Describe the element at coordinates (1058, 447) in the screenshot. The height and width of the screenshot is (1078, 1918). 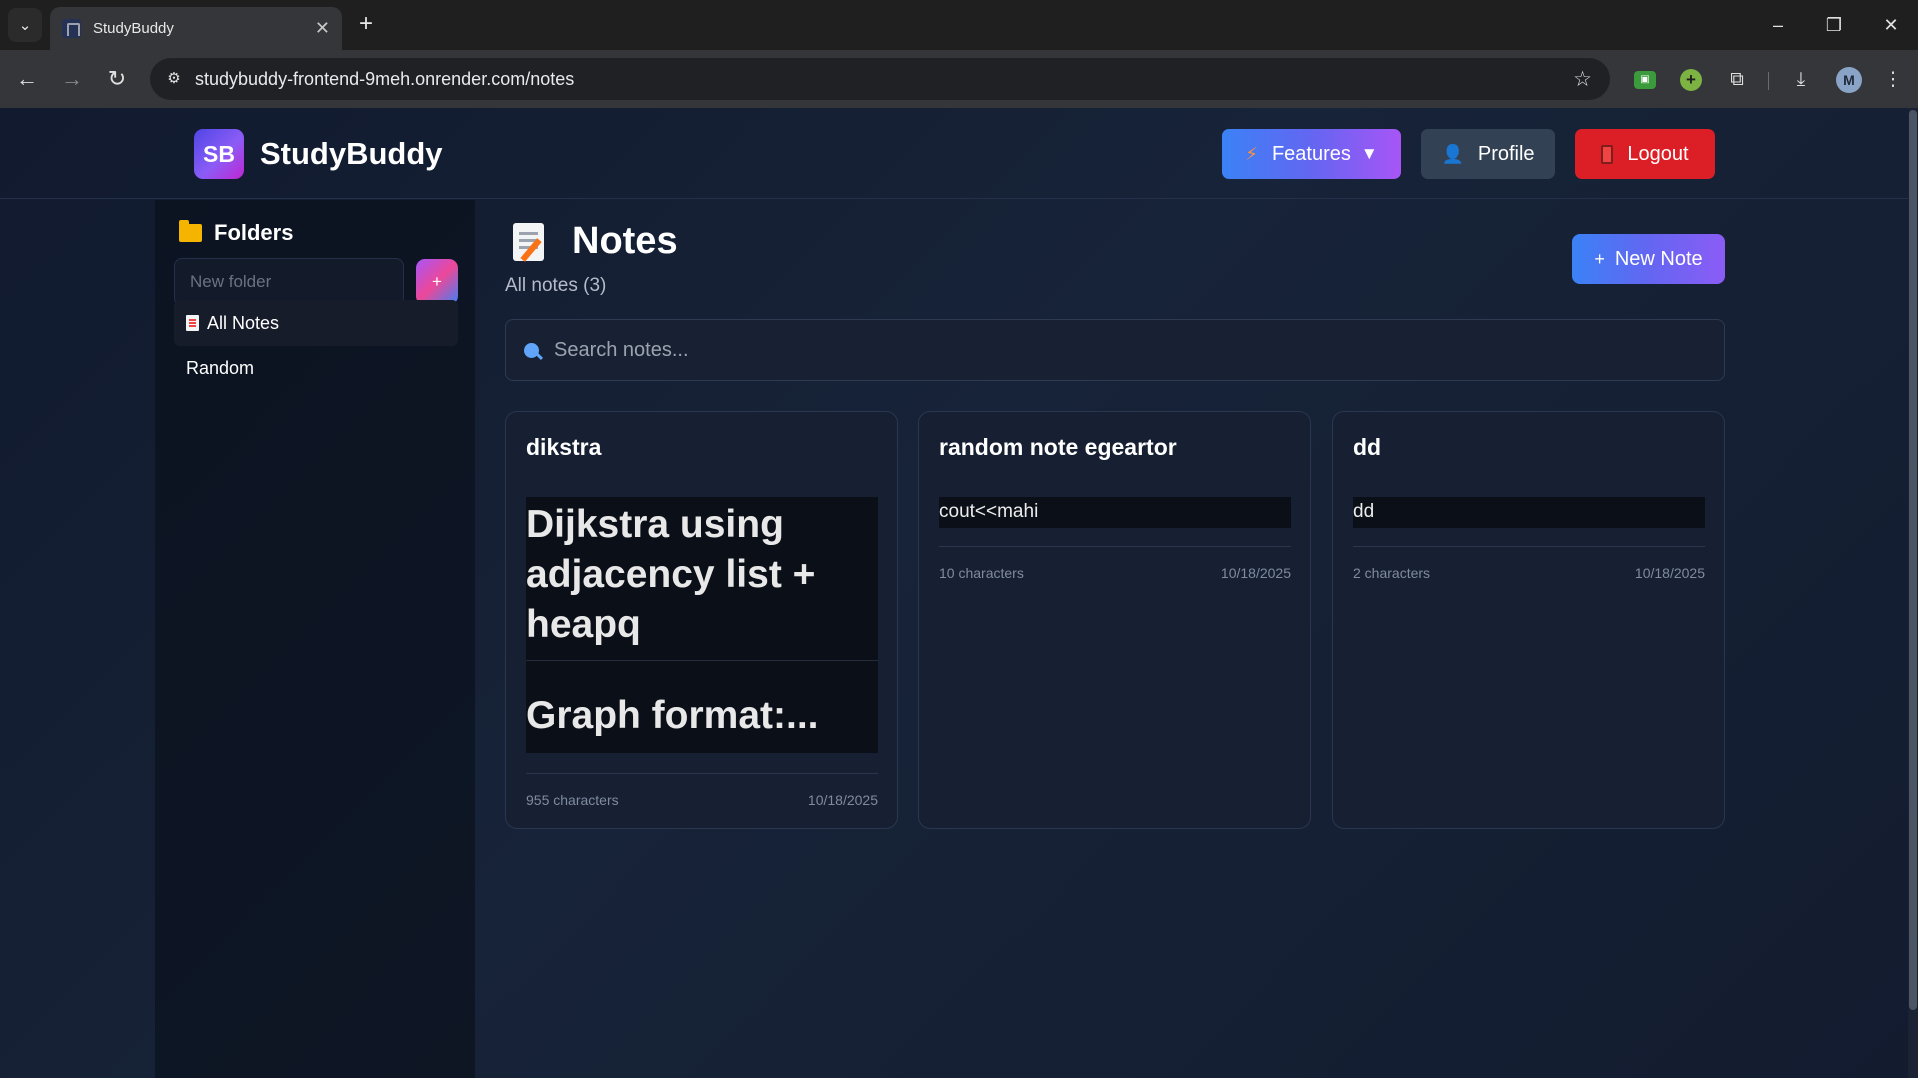
I see `note-title: random note egeartor` at that location.